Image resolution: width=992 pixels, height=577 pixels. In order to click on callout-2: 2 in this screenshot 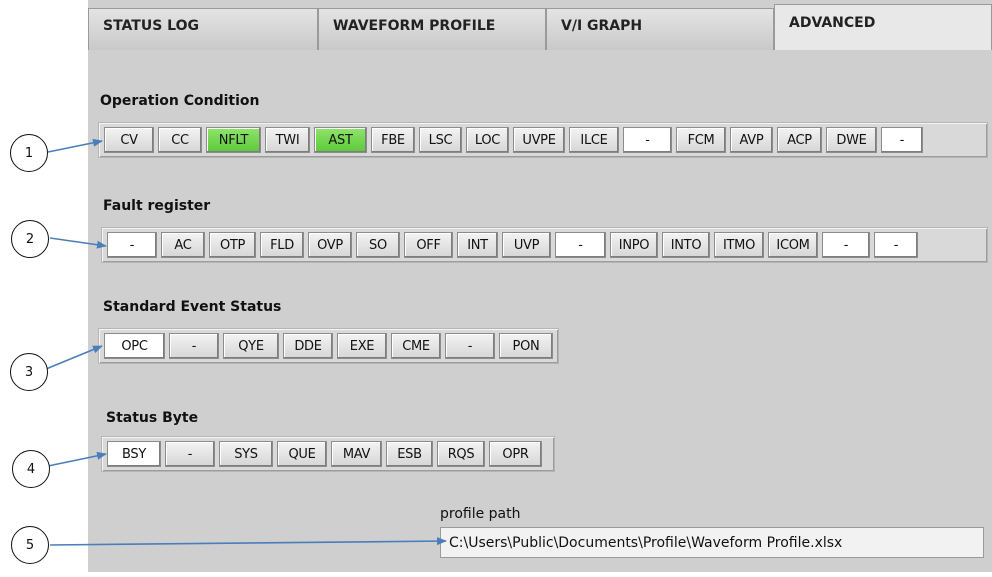, I will do `click(30, 239)`.